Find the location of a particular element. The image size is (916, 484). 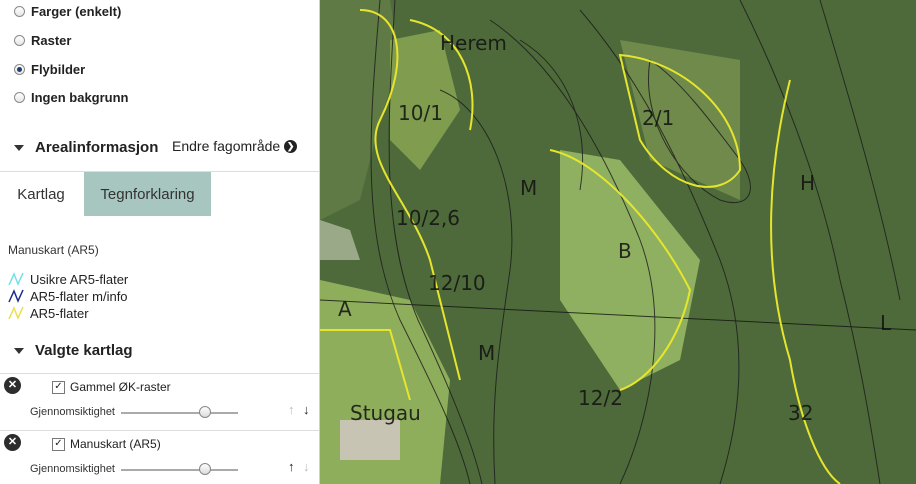

map-label: 12/2 is located at coordinates (600, 398).